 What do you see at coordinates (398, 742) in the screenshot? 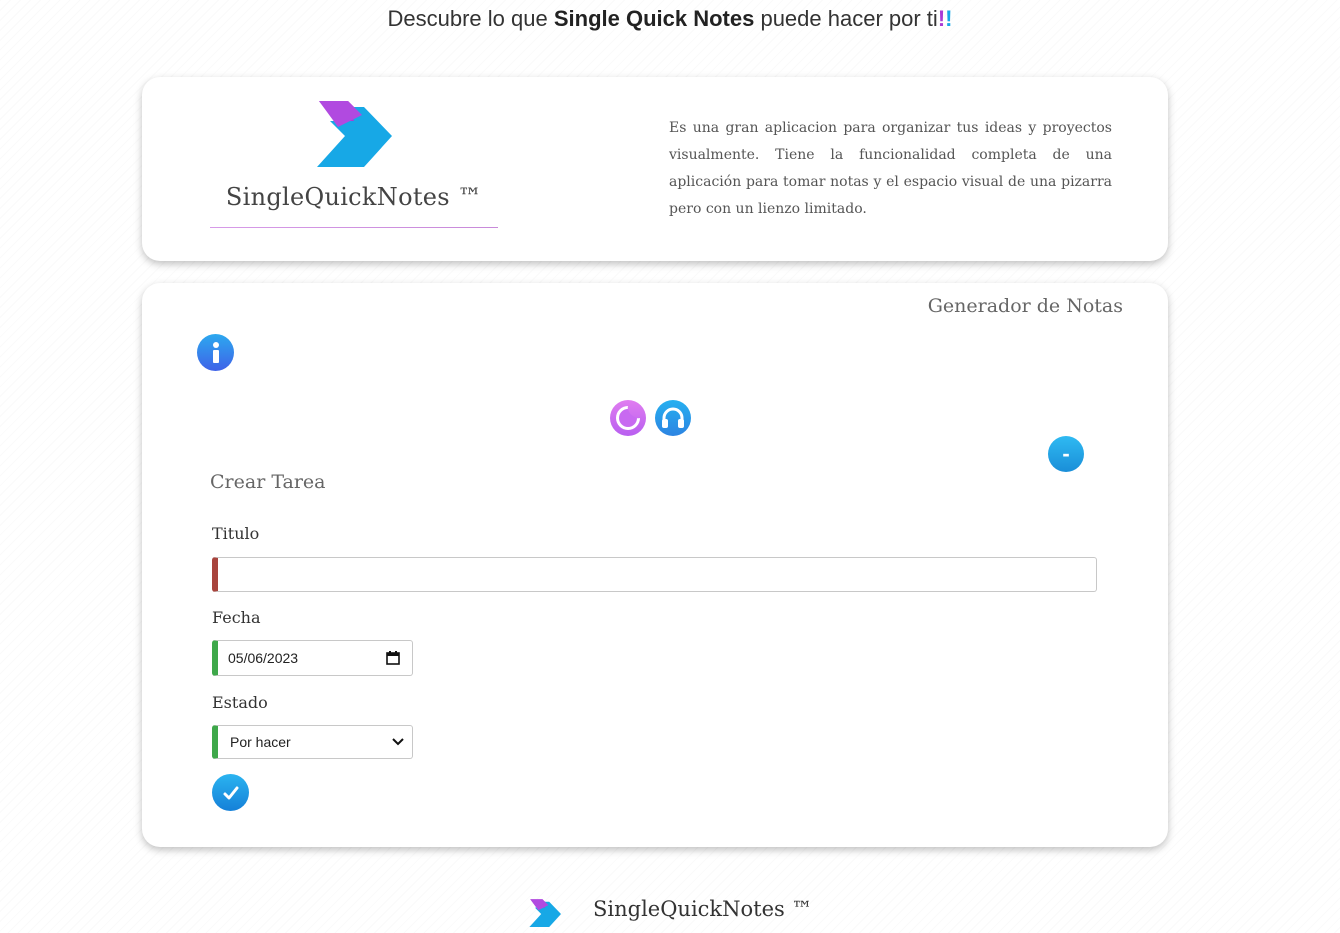
I see `chevron-down-icon` at bounding box center [398, 742].